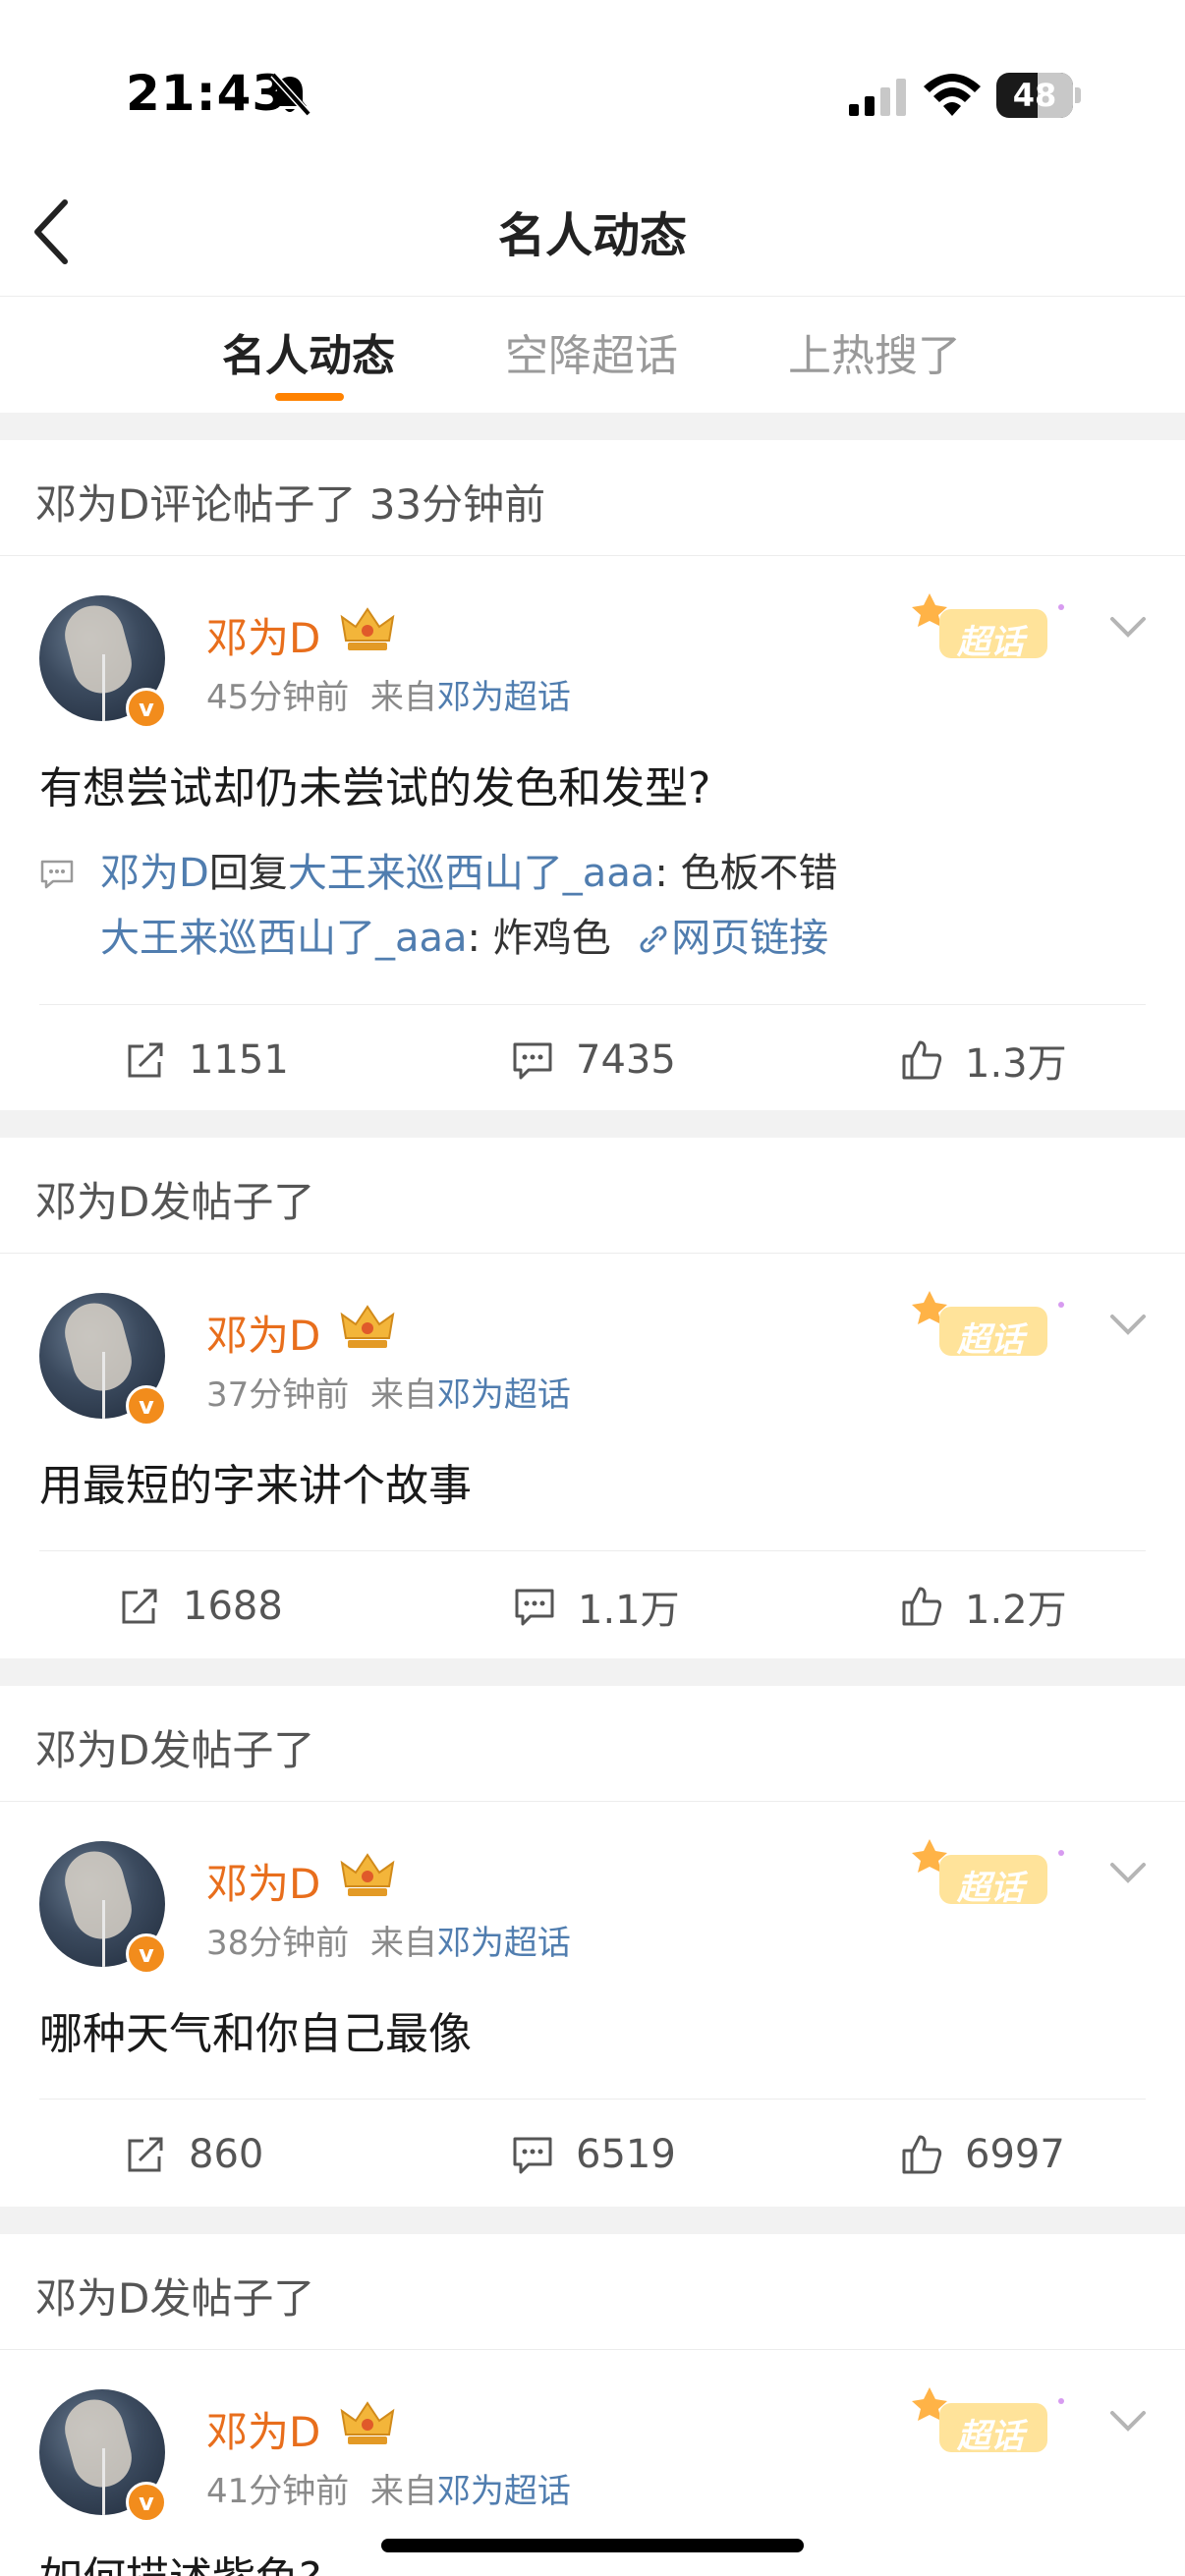 This screenshot has height=2576, width=1185. What do you see at coordinates (539, 938) in the screenshot?
I see `comment-text: : 炸鸡色` at bounding box center [539, 938].